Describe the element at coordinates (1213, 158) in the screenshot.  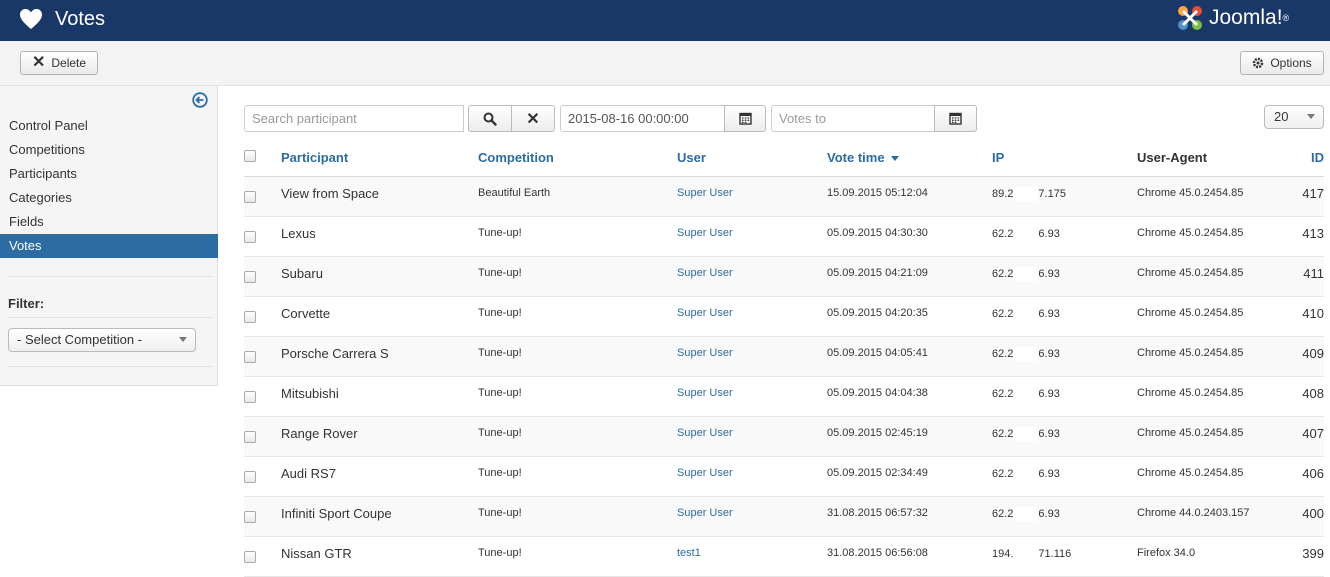
I see `column-user-agent: User-Agent` at that location.